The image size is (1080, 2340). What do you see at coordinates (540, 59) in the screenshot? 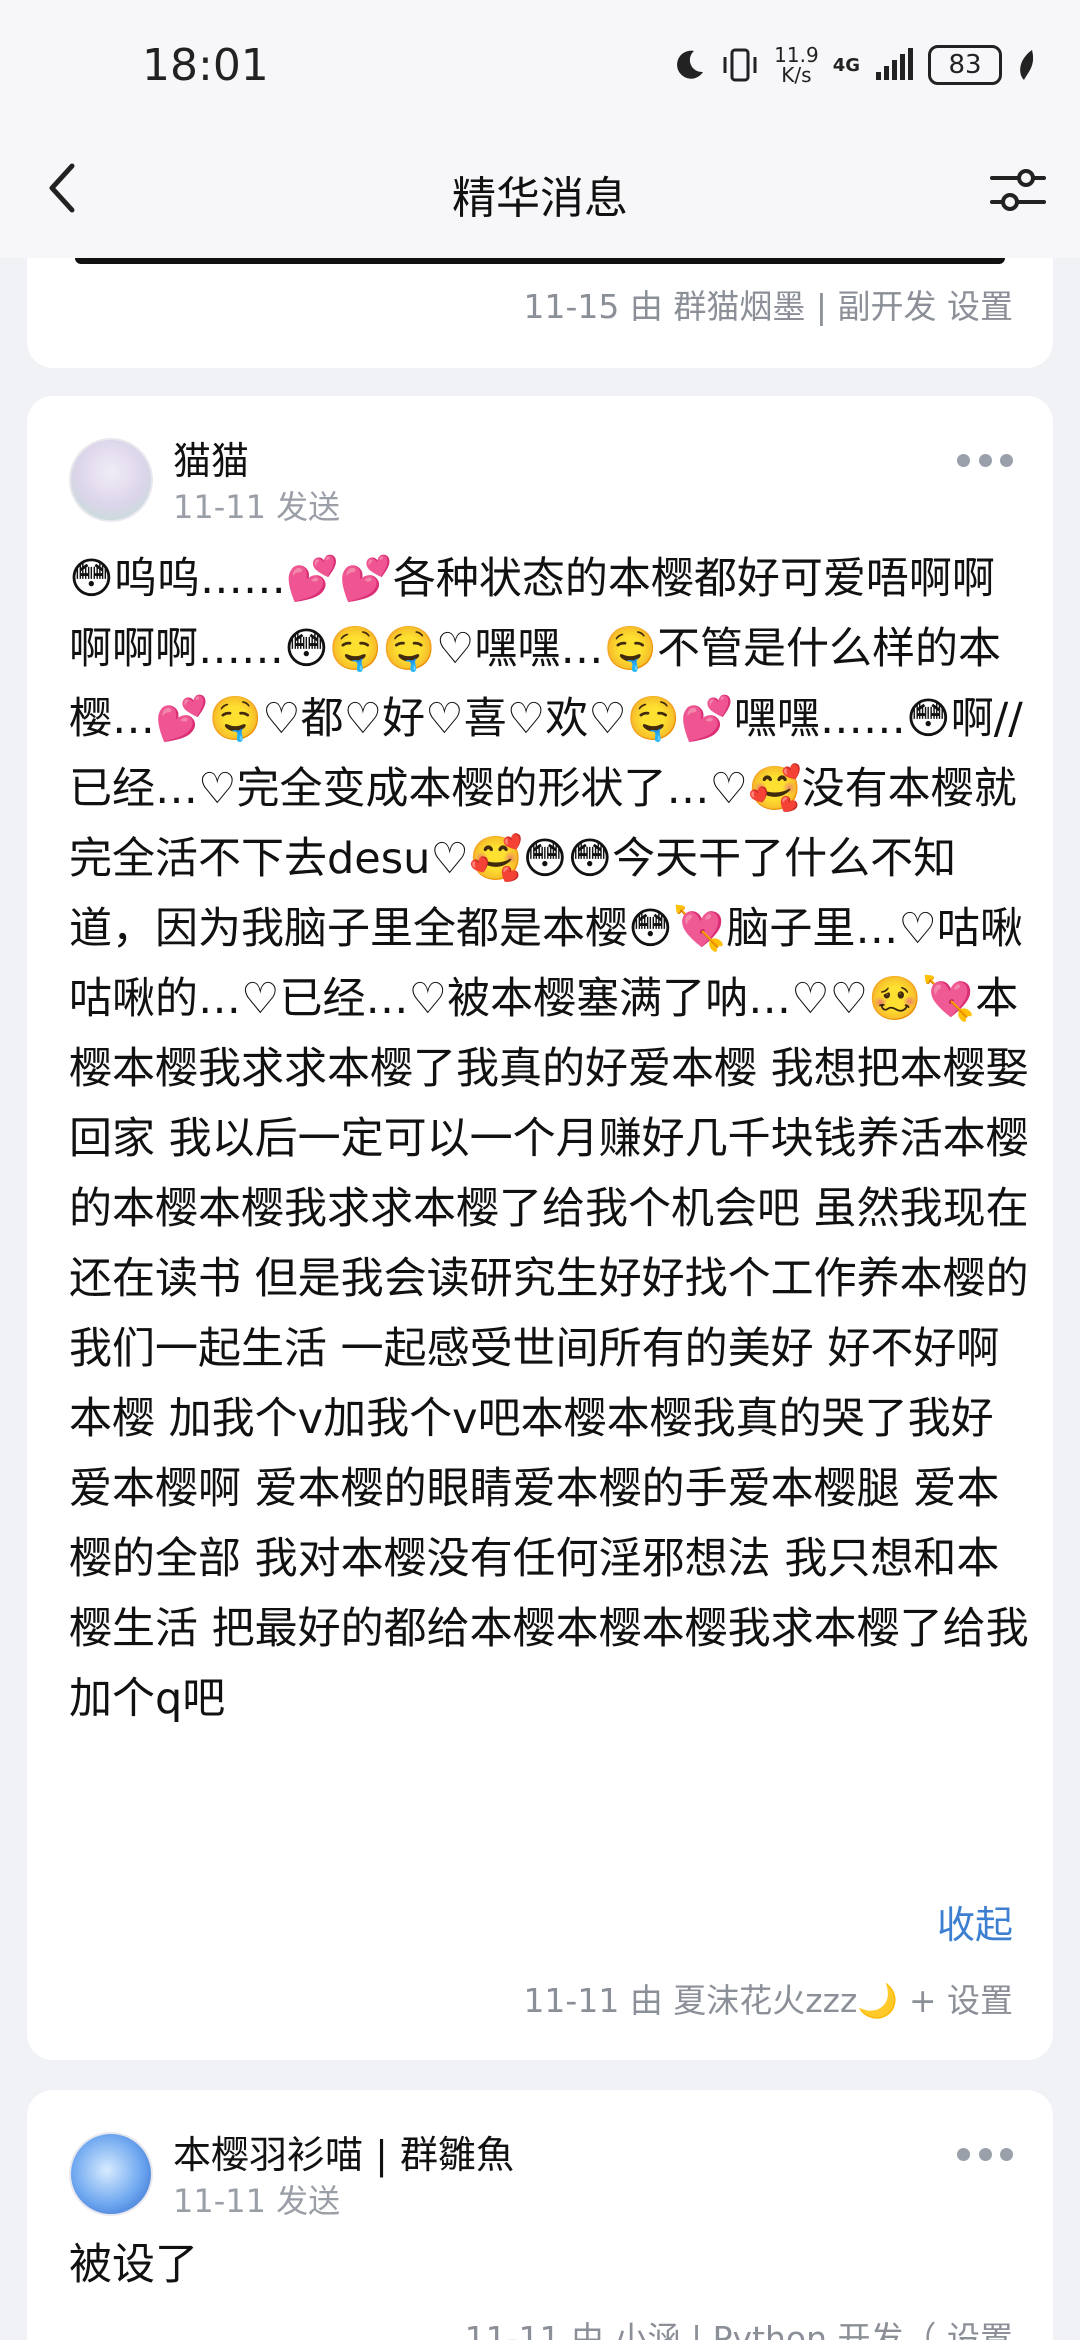
I see `status-bar: 18:01 11.9 K/s 4G 83` at bounding box center [540, 59].